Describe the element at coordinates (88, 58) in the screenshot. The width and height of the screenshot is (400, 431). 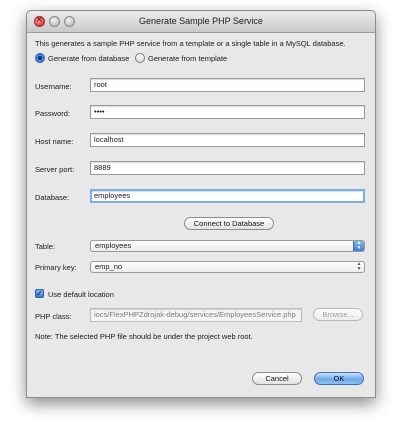
I see `generate-from-database-label: Generate from database` at that location.